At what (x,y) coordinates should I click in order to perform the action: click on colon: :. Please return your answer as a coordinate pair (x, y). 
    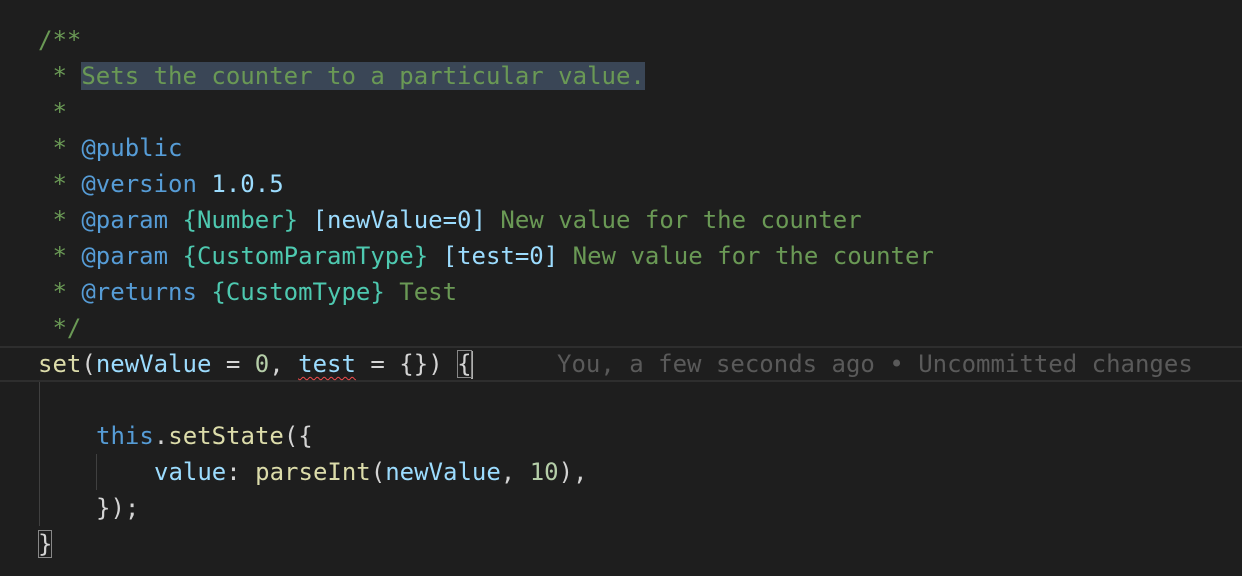
    Looking at the image, I should click on (241, 472).